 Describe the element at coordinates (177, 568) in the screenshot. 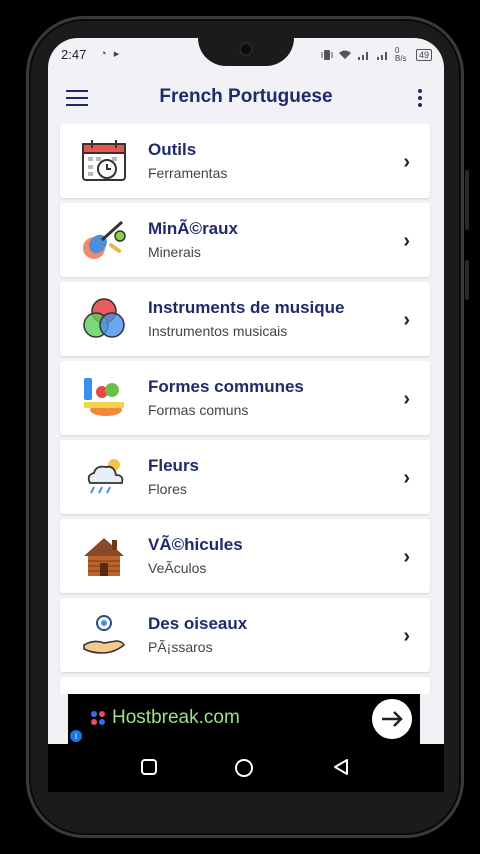

I see `item-subtitle: VeÃ­culos` at that location.